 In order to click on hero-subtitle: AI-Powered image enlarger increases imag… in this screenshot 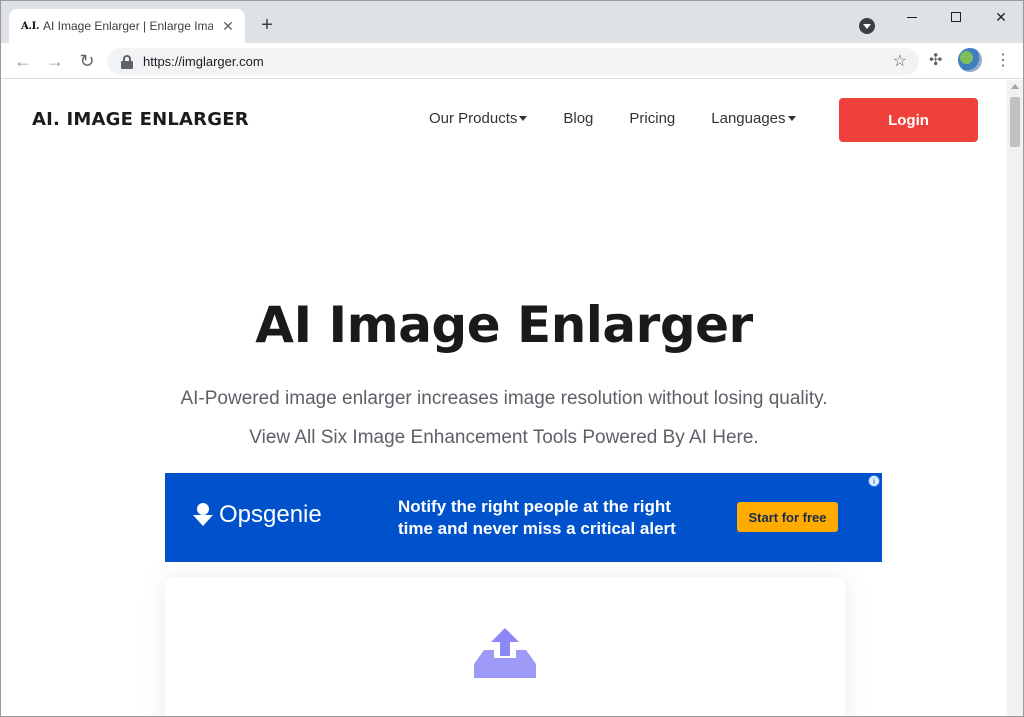, I will do `click(504, 398)`.